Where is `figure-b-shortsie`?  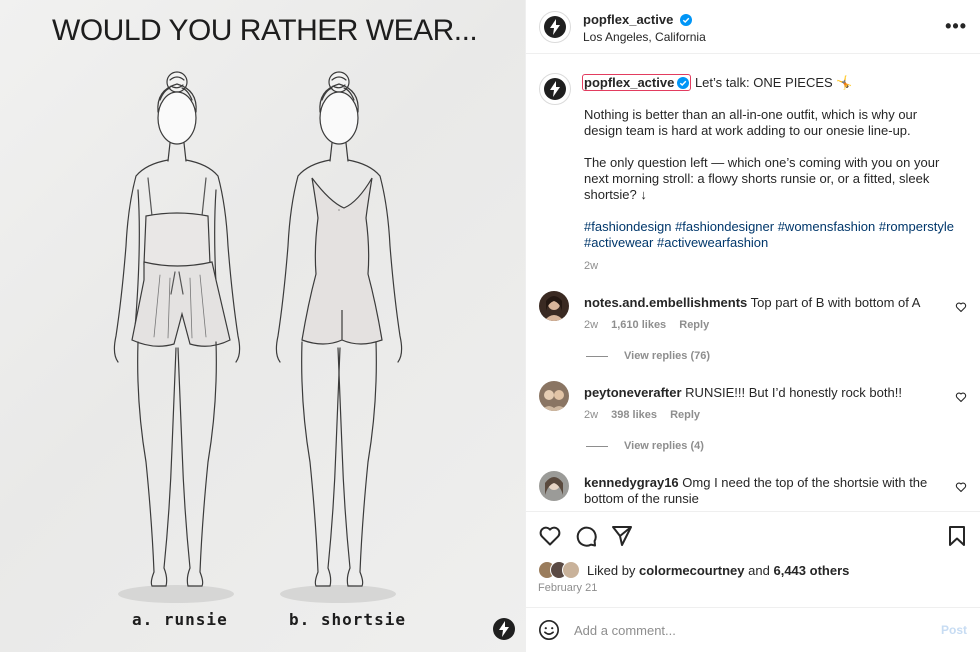 figure-b-shortsie is located at coordinates (339, 329).